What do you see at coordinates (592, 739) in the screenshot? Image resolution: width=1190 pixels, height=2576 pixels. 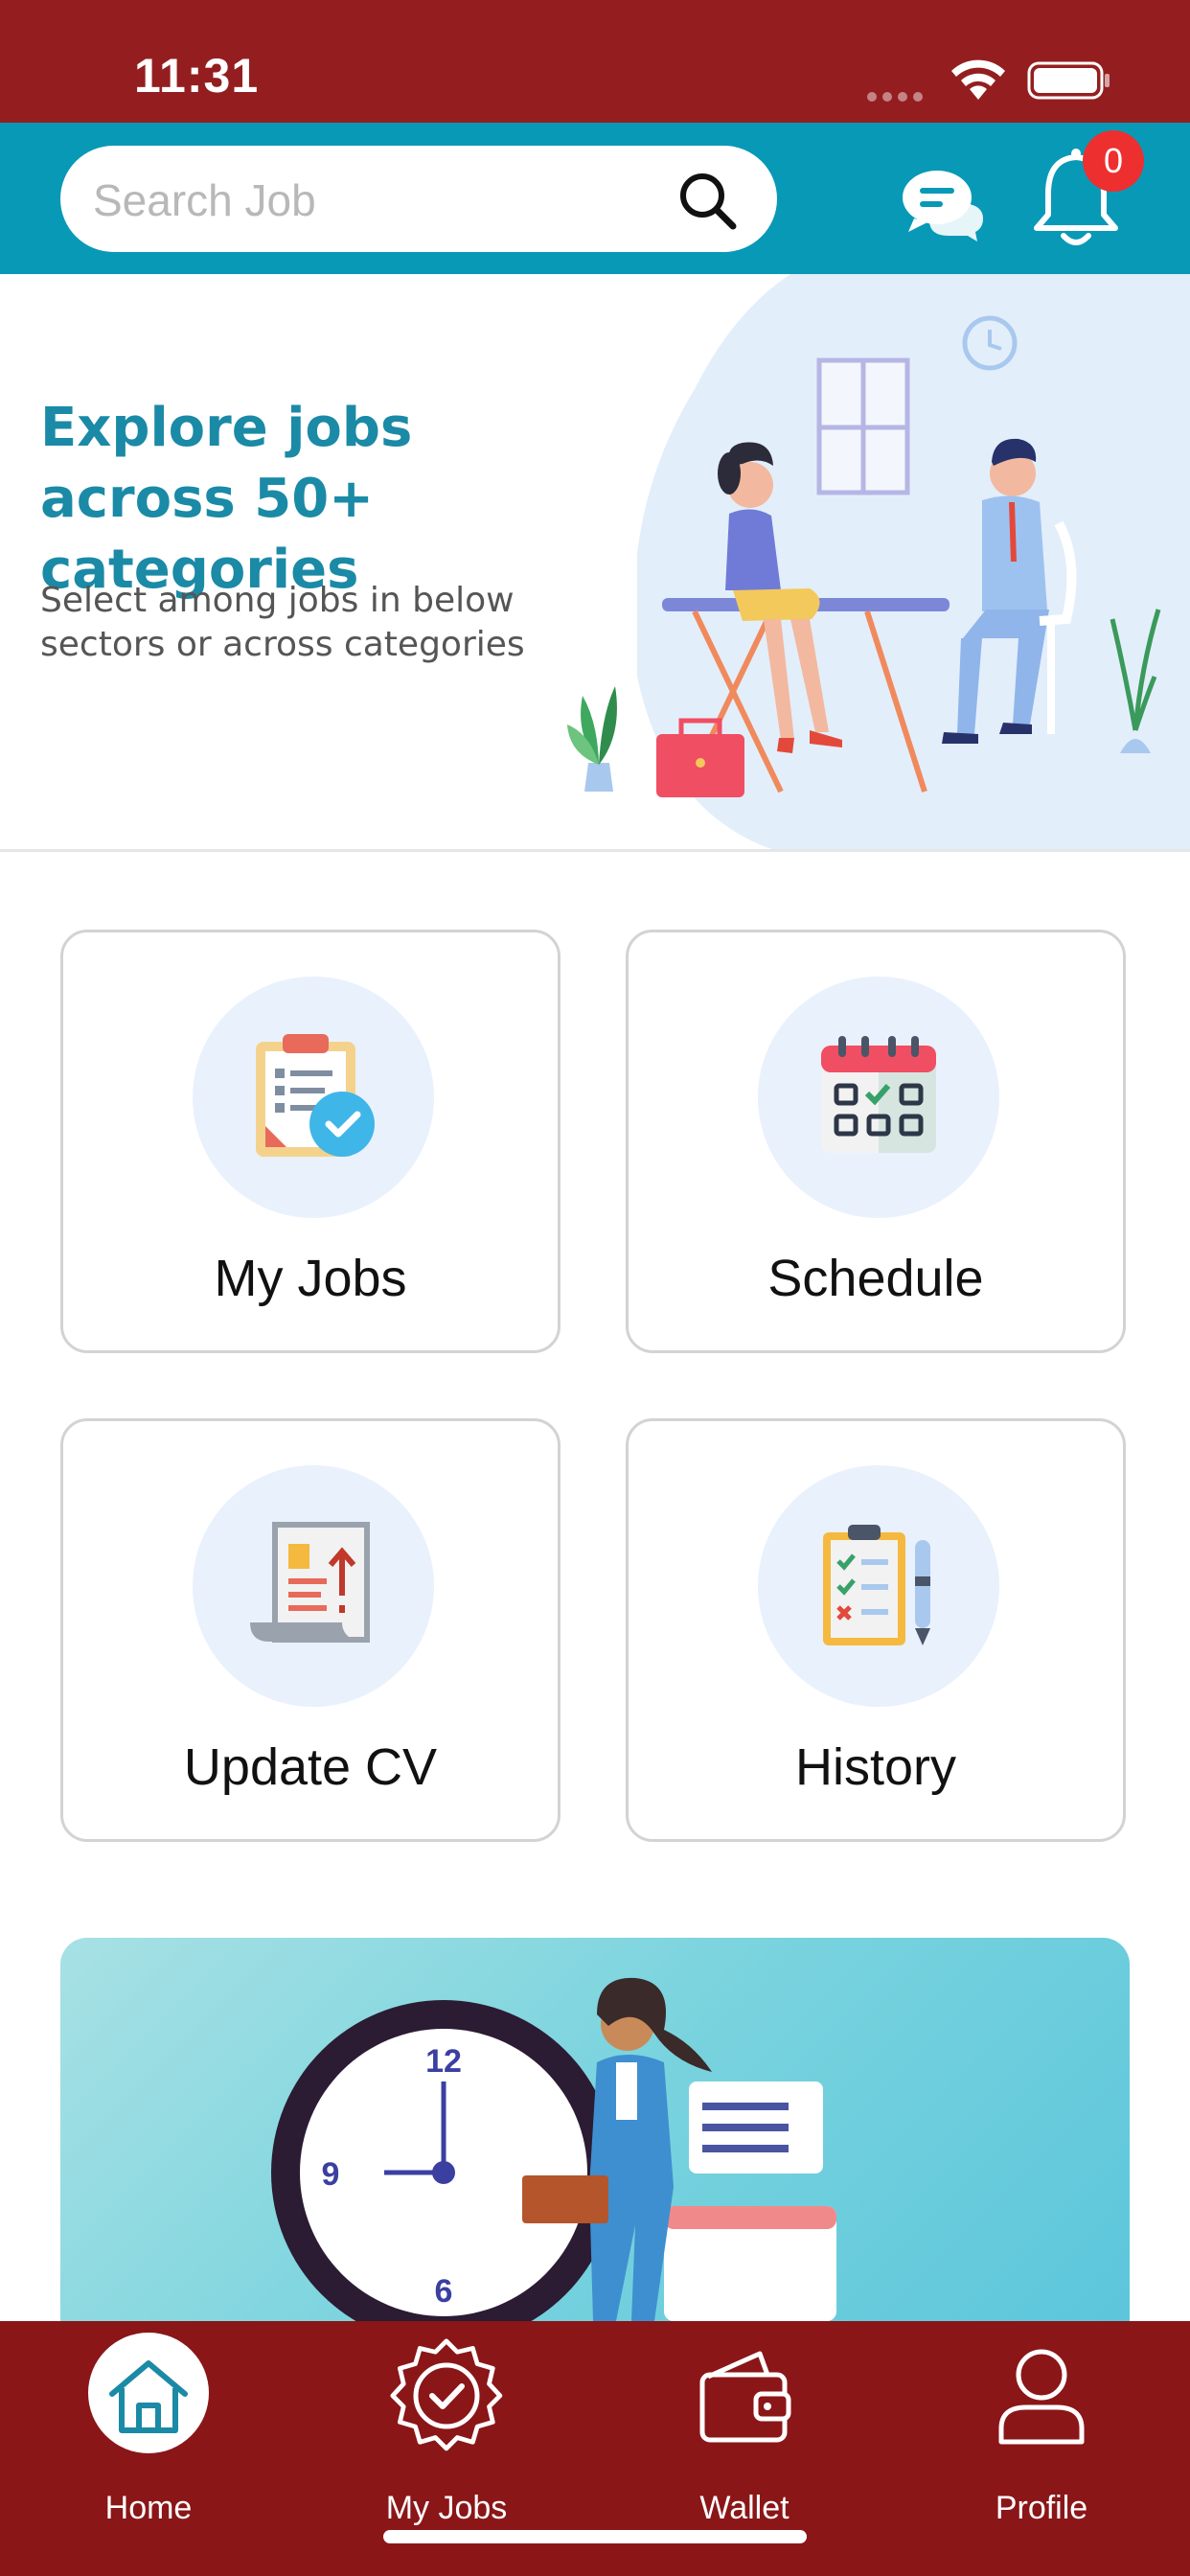 I see `plant-icon` at bounding box center [592, 739].